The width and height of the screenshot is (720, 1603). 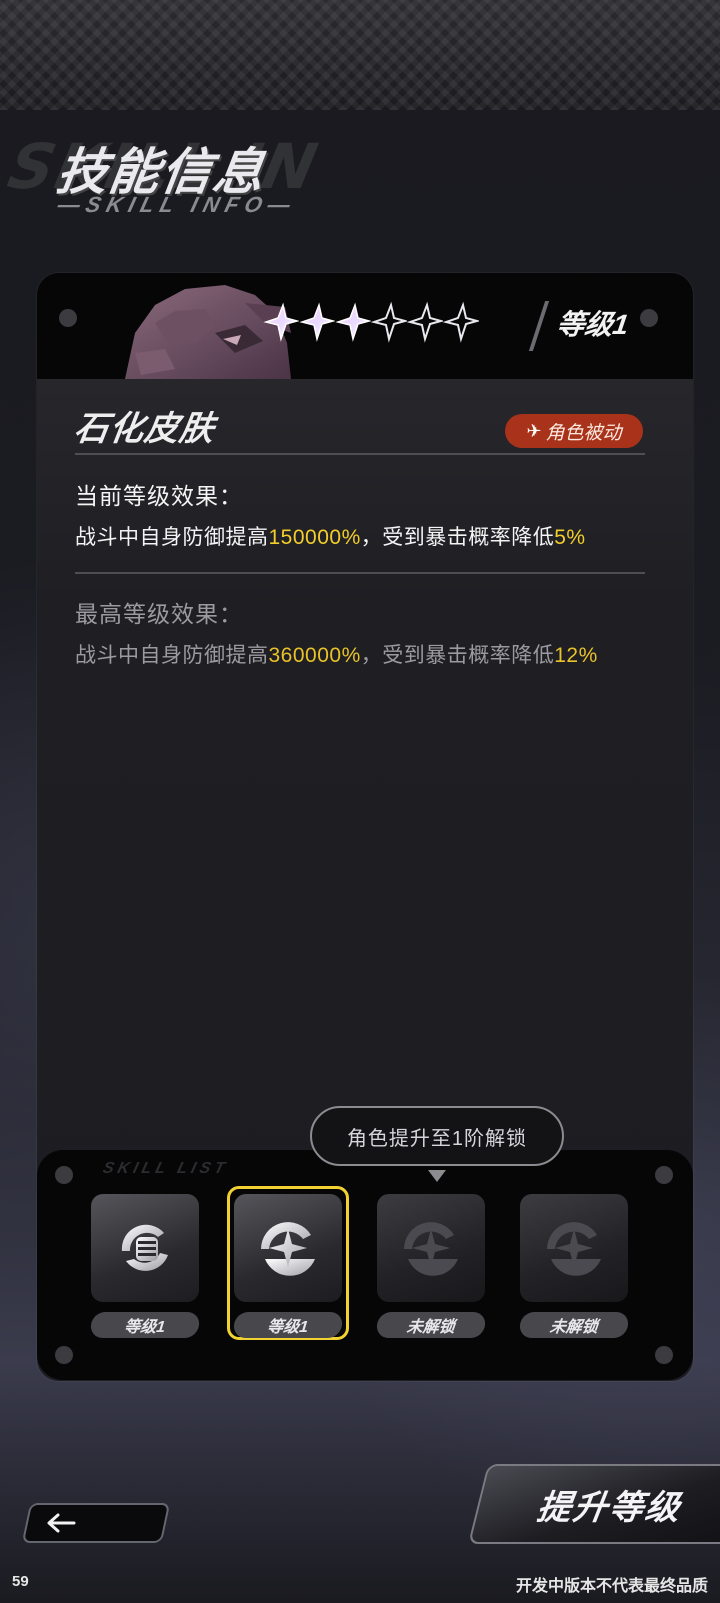 What do you see at coordinates (172, 655) in the screenshot?
I see `max-effect-prefix: 战斗中自身防御提高` at bounding box center [172, 655].